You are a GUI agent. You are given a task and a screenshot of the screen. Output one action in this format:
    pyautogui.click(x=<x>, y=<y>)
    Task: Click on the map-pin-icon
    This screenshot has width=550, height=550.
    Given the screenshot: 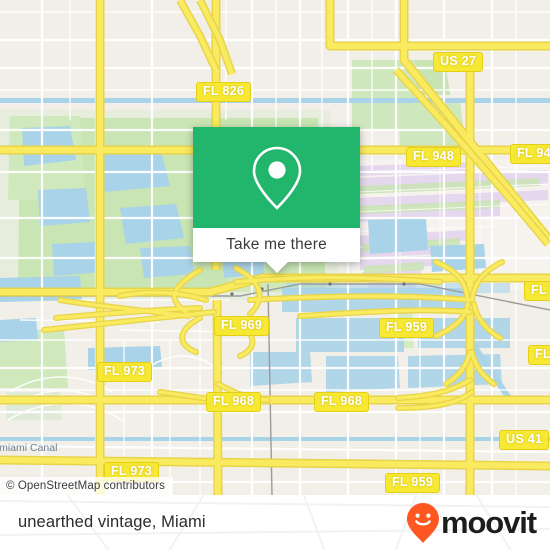 What is the action you would take?
    pyautogui.click(x=276, y=178)
    